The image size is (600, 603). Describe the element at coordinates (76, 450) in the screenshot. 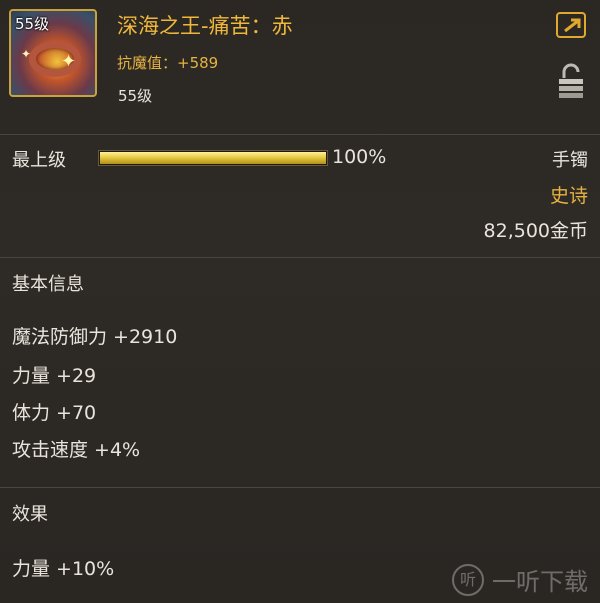

I see `stat-line: 攻击速度 +4%` at that location.